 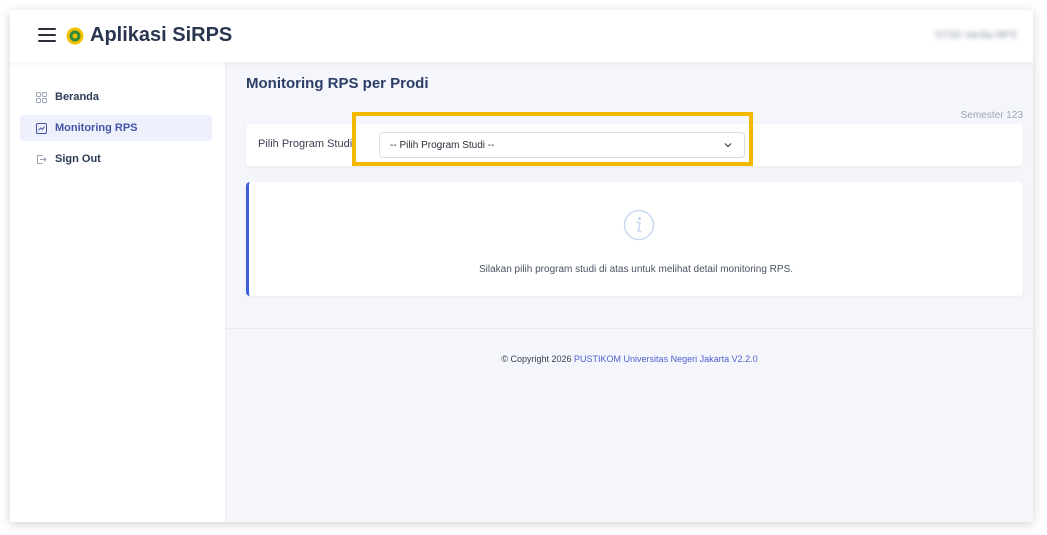 I want to click on chart-file-icon, so click(x=41, y=128).